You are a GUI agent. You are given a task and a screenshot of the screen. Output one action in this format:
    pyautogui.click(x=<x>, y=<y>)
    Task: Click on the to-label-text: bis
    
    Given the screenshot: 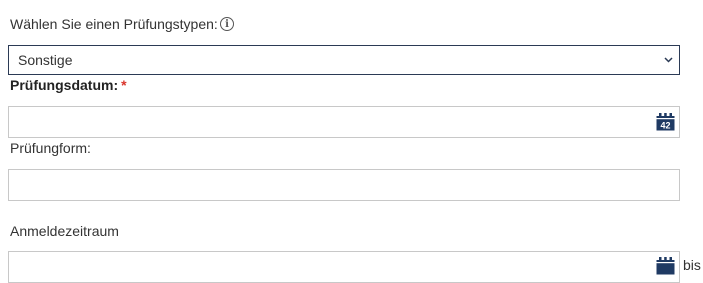 What is the action you would take?
    pyautogui.click(x=692, y=265)
    